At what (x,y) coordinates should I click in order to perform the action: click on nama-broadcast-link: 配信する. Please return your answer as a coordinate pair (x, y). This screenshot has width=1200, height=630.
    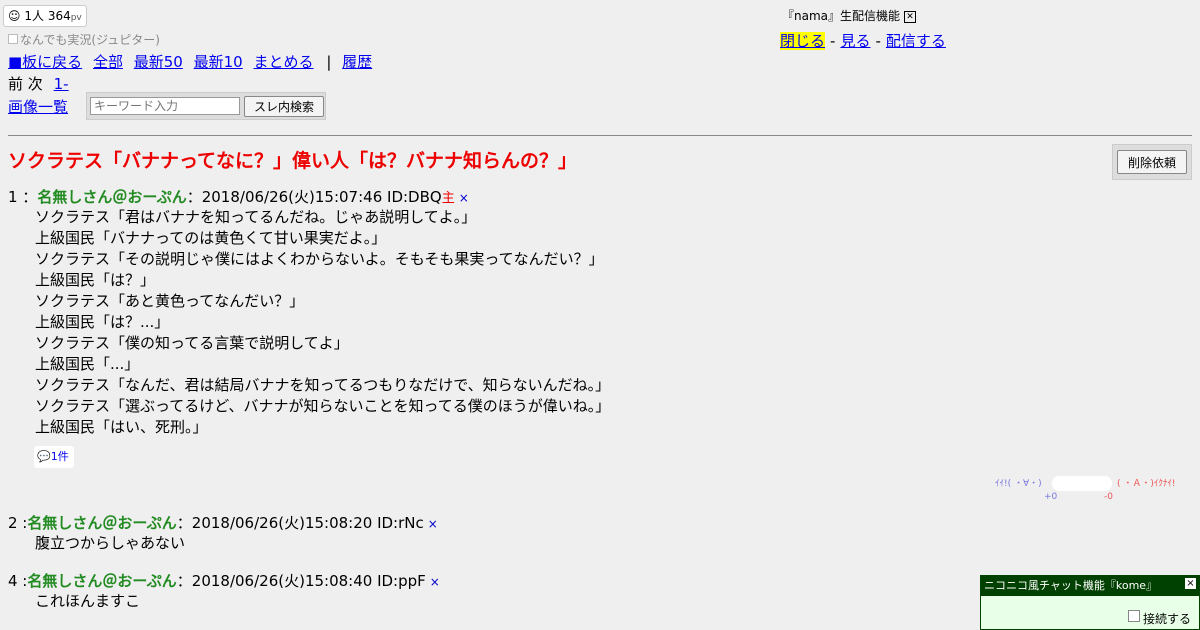
    Looking at the image, I should click on (916, 41).